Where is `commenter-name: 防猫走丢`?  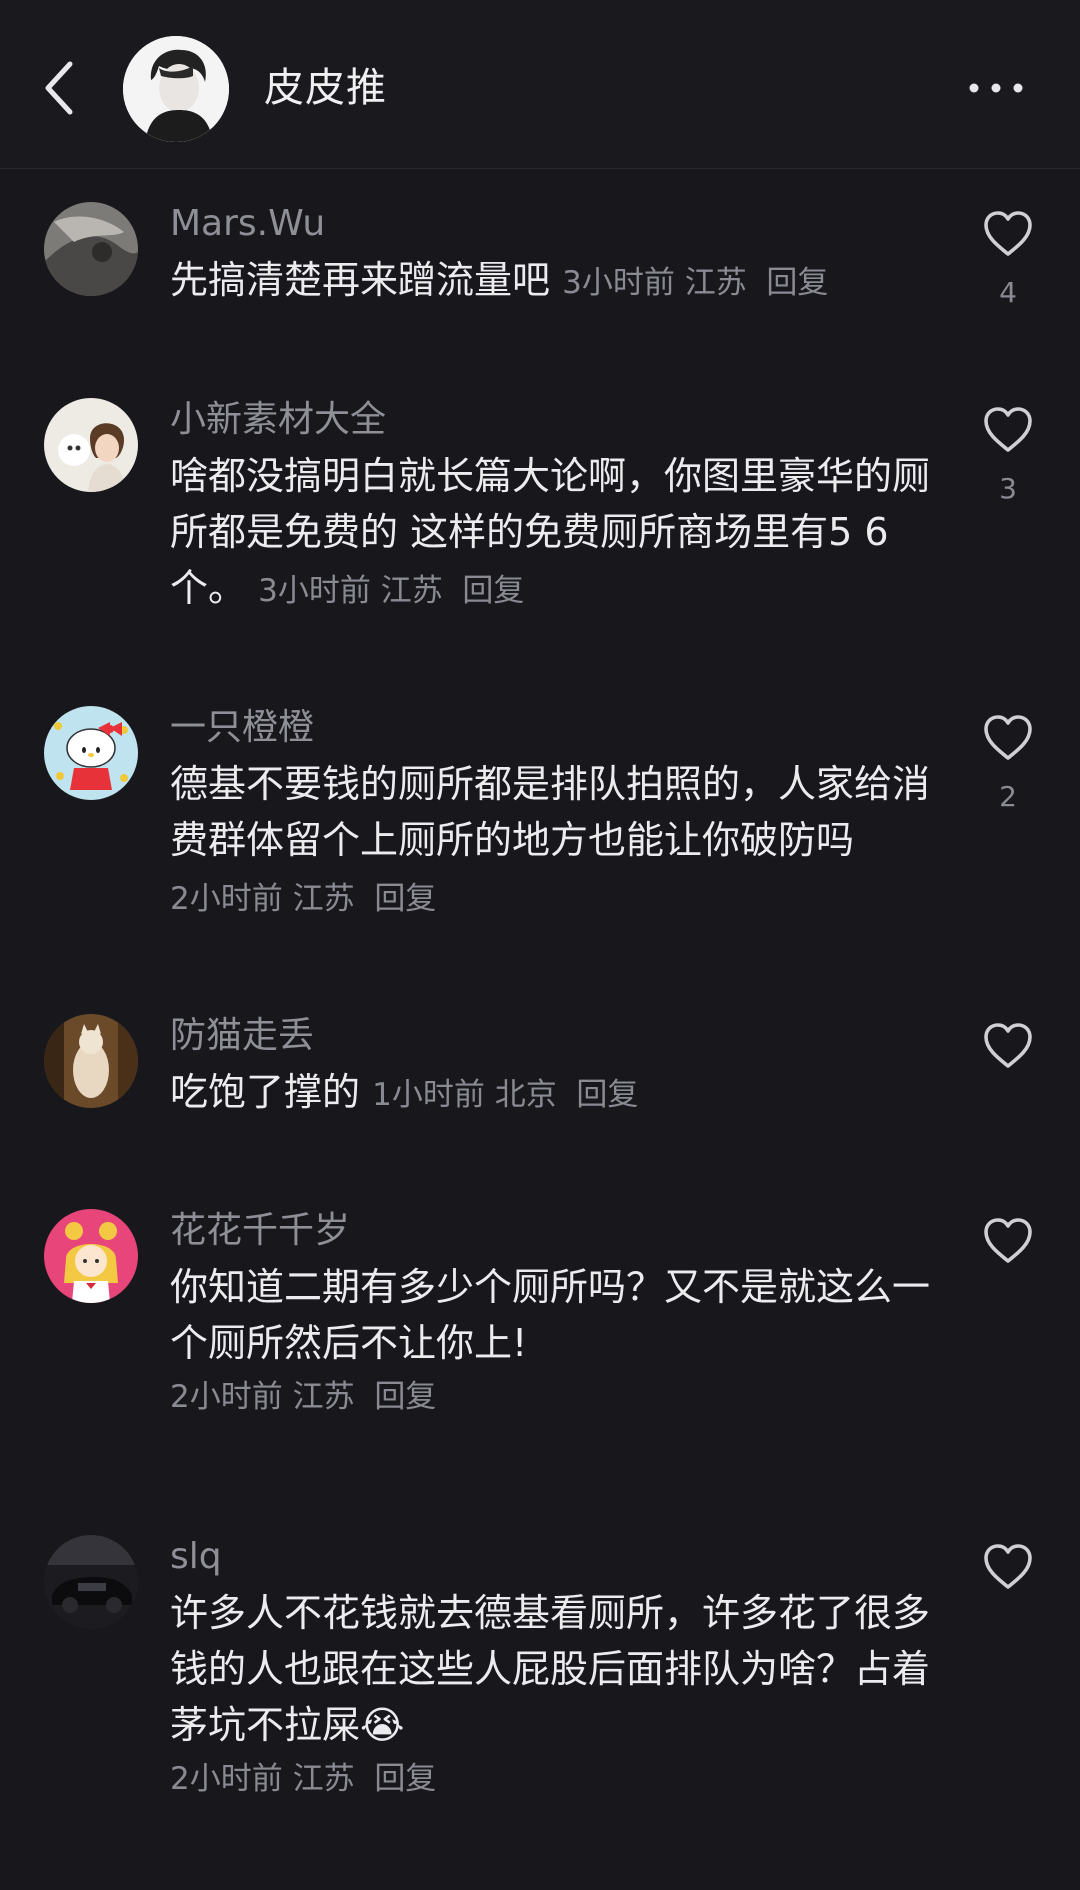 commenter-name: 防猫走丢 is located at coordinates (242, 1036).